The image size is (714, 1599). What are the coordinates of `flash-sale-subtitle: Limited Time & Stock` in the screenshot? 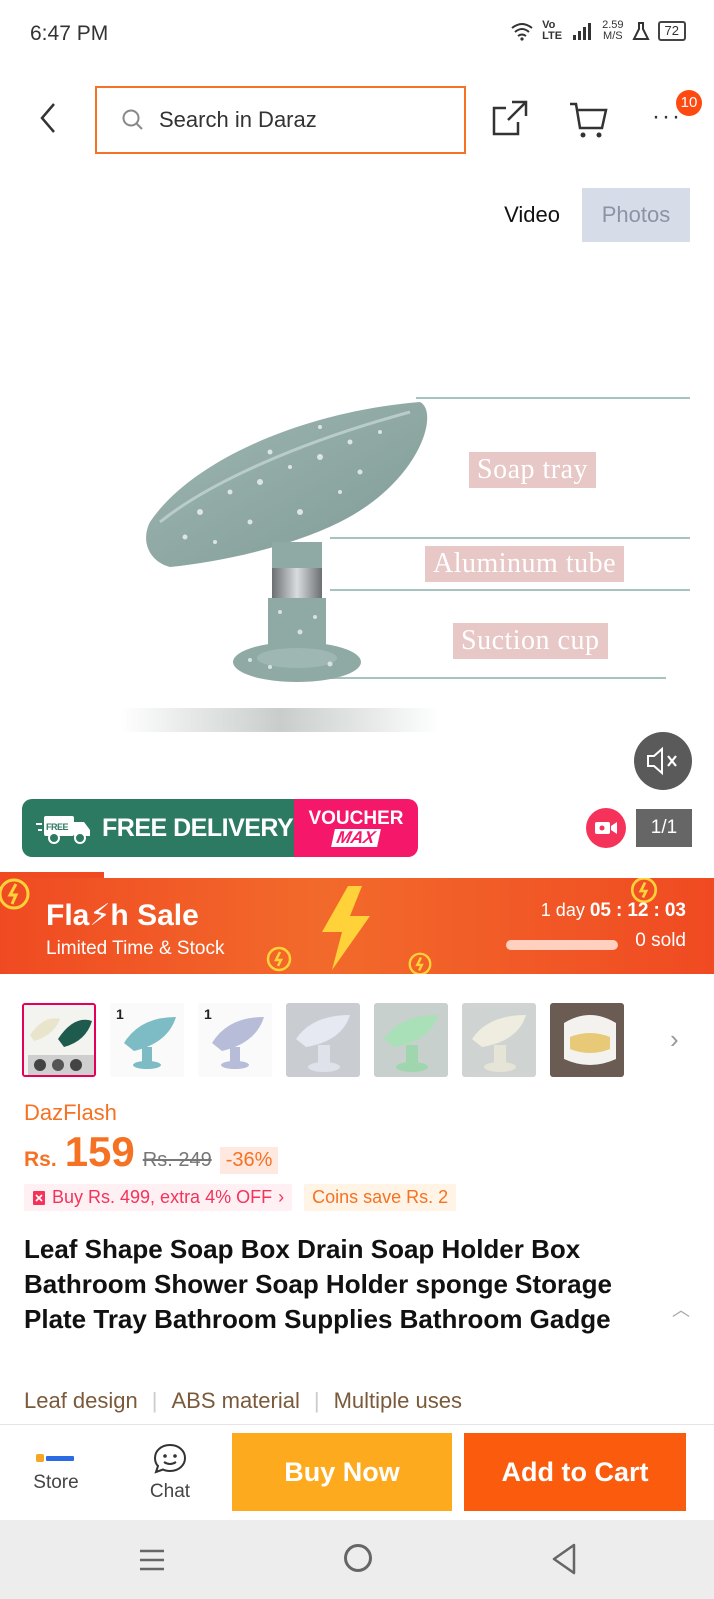 It's located at (135, 948).